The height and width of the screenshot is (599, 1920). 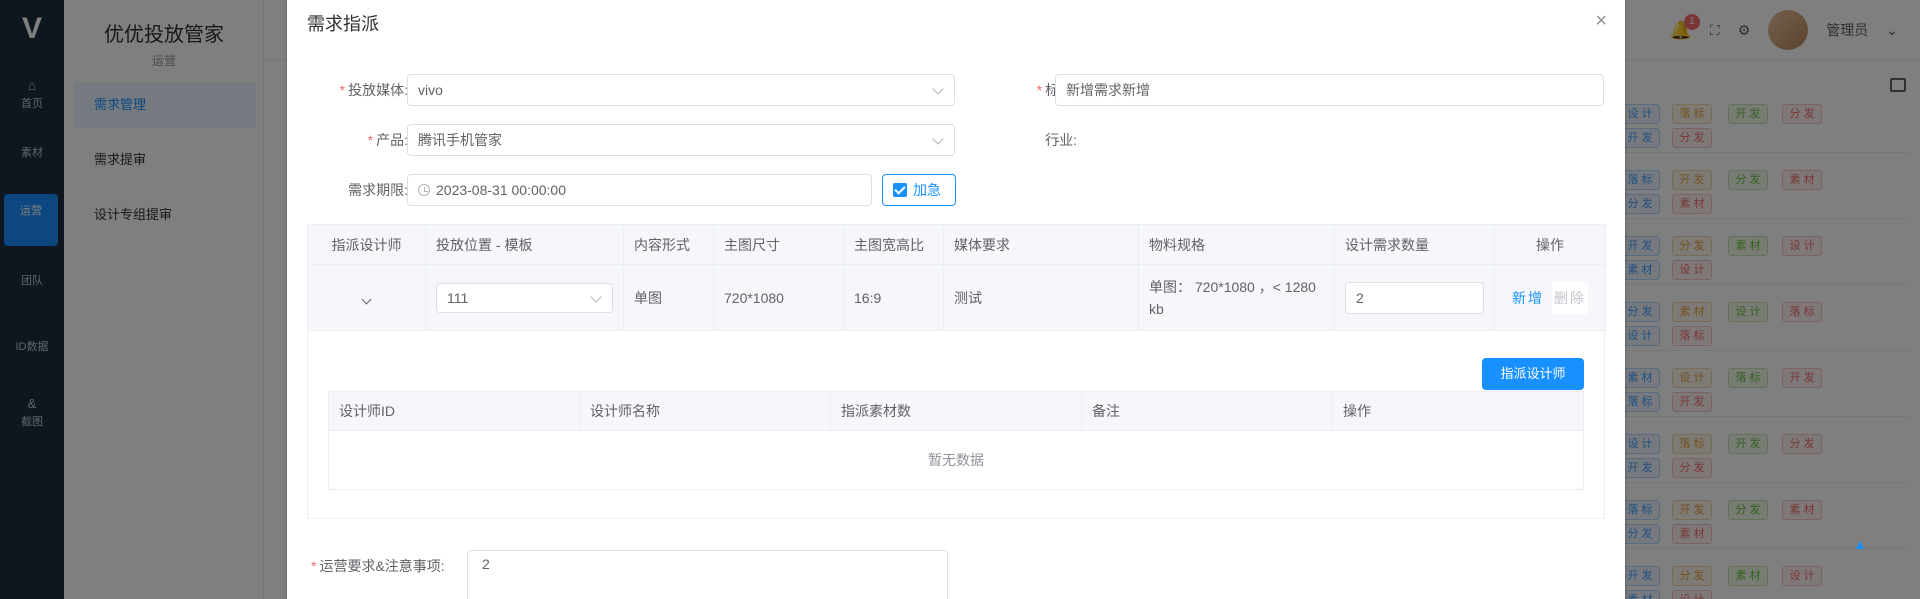 I want to click on designer-table-header: 设计师ID 设计师名称 指派素材数 备注 操作, so click(x=956, y=411).